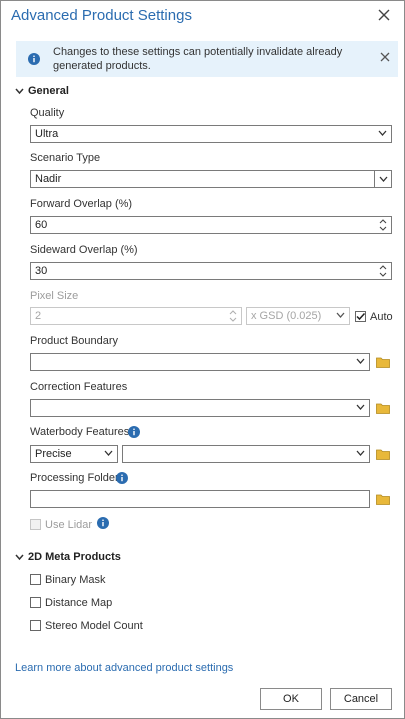  I want to click on binary-mask-label: Binary Mask, so click(75, 580).